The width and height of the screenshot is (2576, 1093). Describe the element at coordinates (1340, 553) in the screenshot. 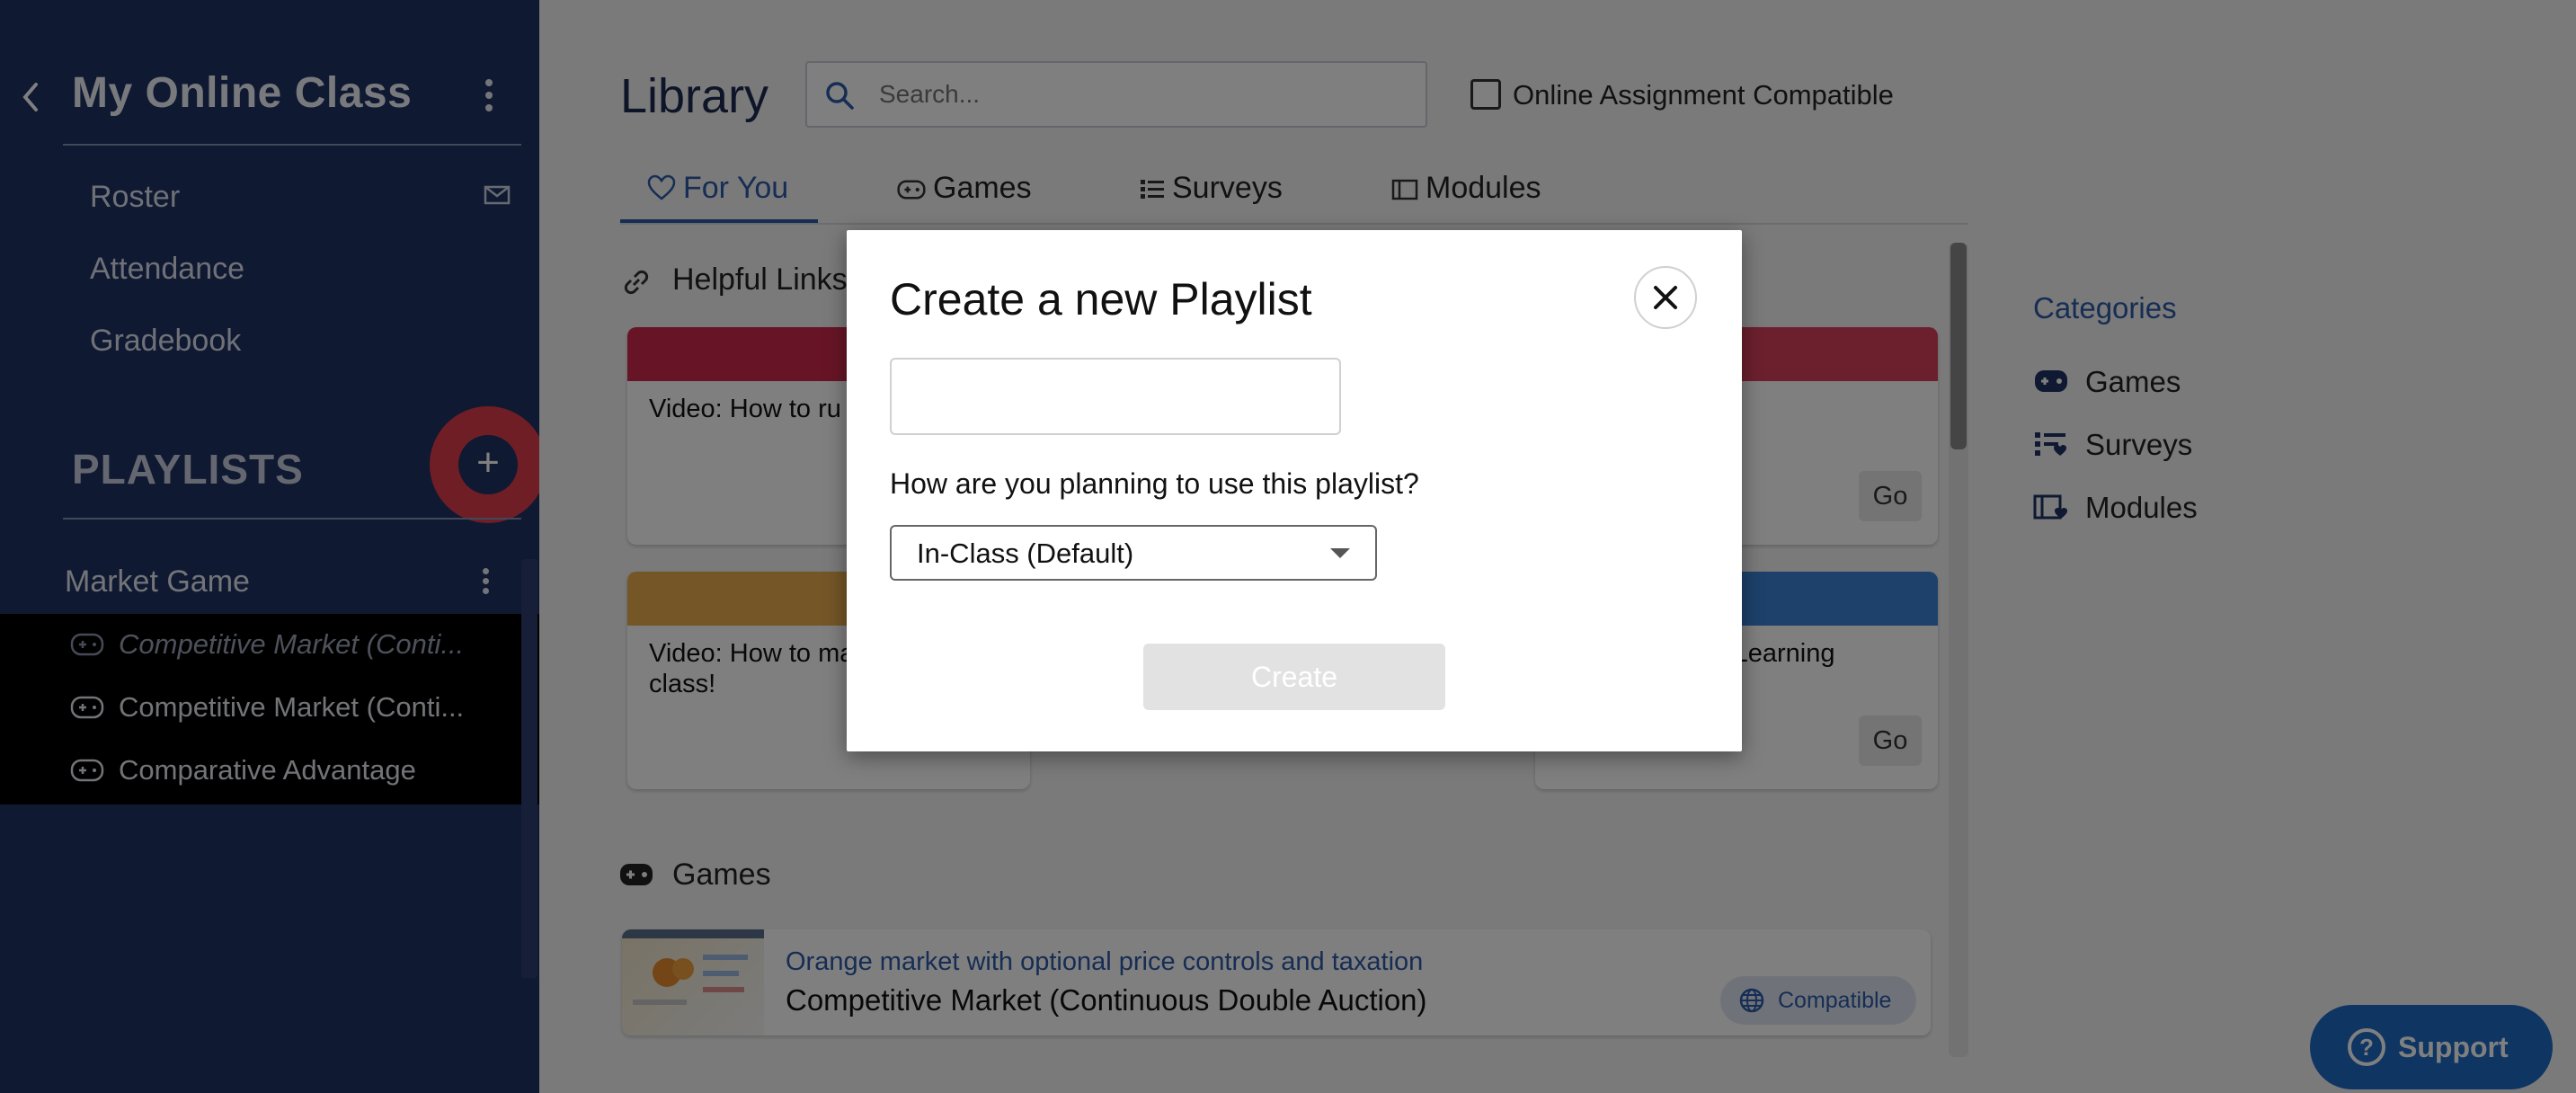

I see `chevron-down-icon` at that location.